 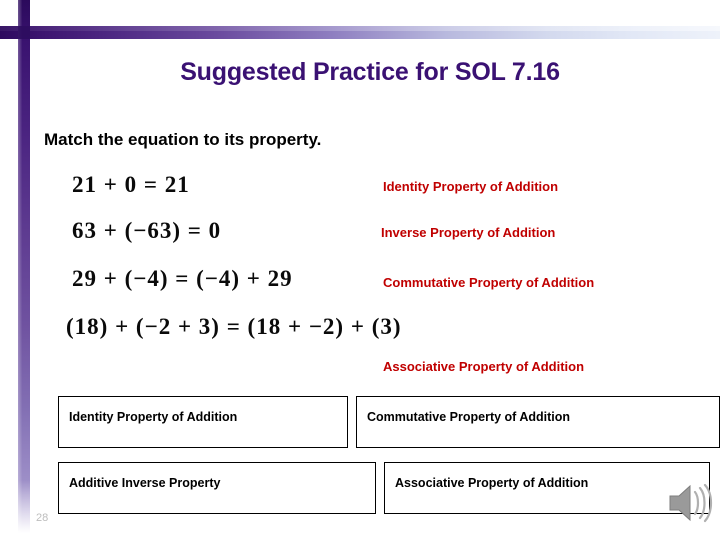 I want to click on speaker-icon, so click(x=691, y=503).